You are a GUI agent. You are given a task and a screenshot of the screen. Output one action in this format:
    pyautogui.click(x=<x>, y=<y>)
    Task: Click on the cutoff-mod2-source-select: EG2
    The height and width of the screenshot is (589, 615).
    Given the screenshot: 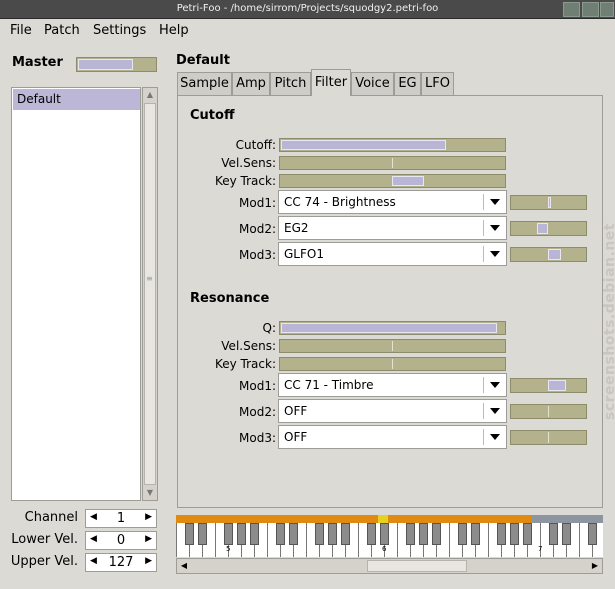 What is the action you would take?
    pyautogui.click(x=392, y=228)
    